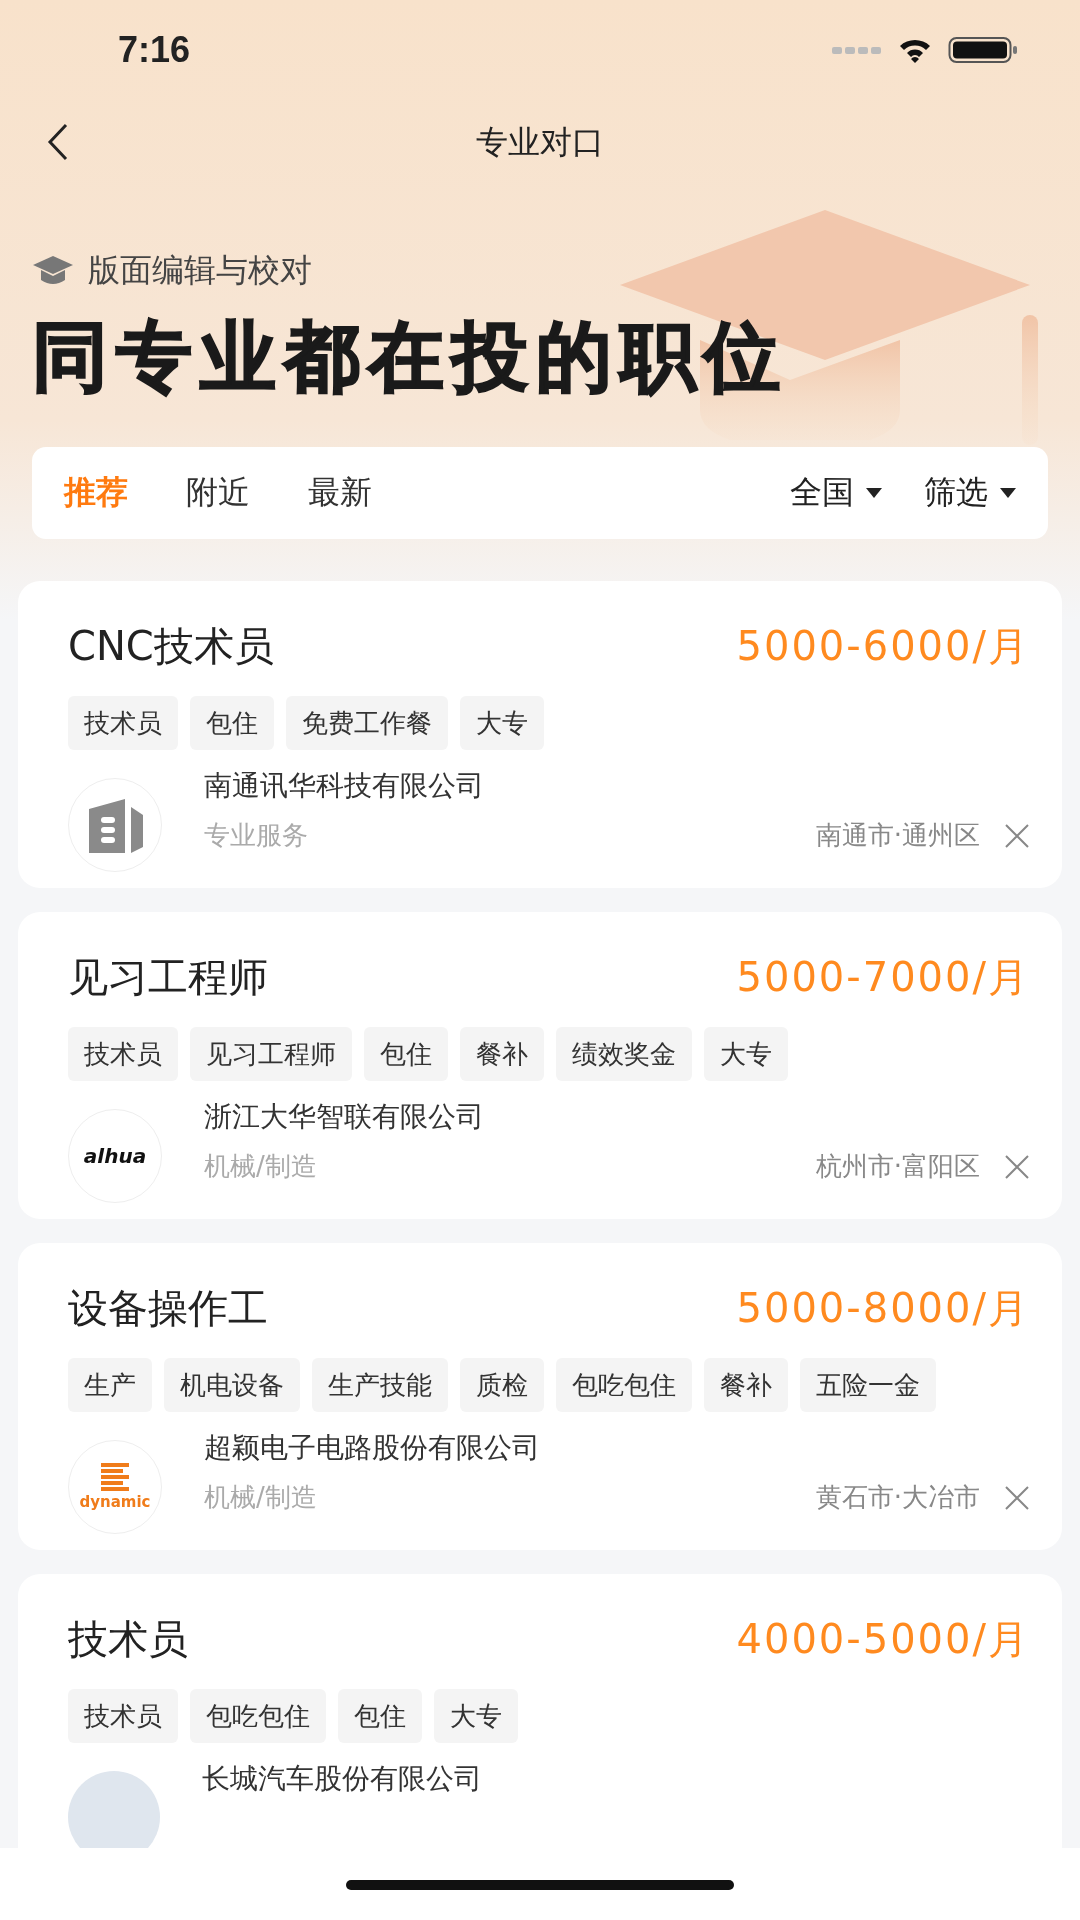  I want to click on job-tag: 机电设备, so click(232, 1385).